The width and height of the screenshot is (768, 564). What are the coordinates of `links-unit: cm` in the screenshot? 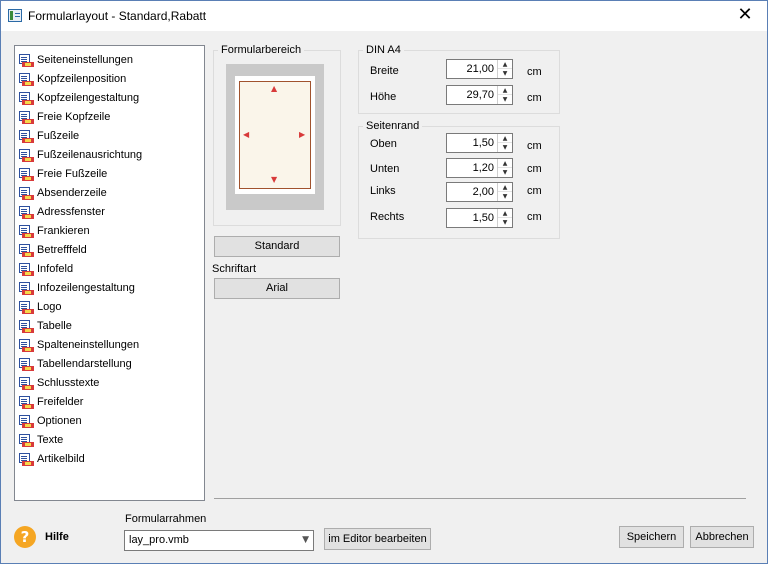 It's located at (534, 191).